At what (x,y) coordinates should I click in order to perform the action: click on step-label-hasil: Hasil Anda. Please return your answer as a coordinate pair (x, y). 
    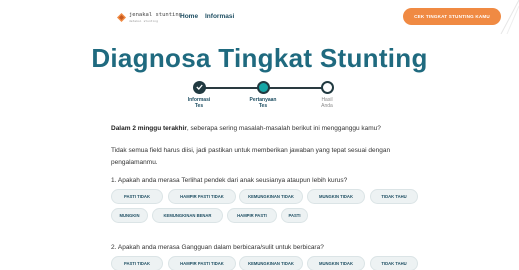
    Looking at the image, I should click on (327, 103).